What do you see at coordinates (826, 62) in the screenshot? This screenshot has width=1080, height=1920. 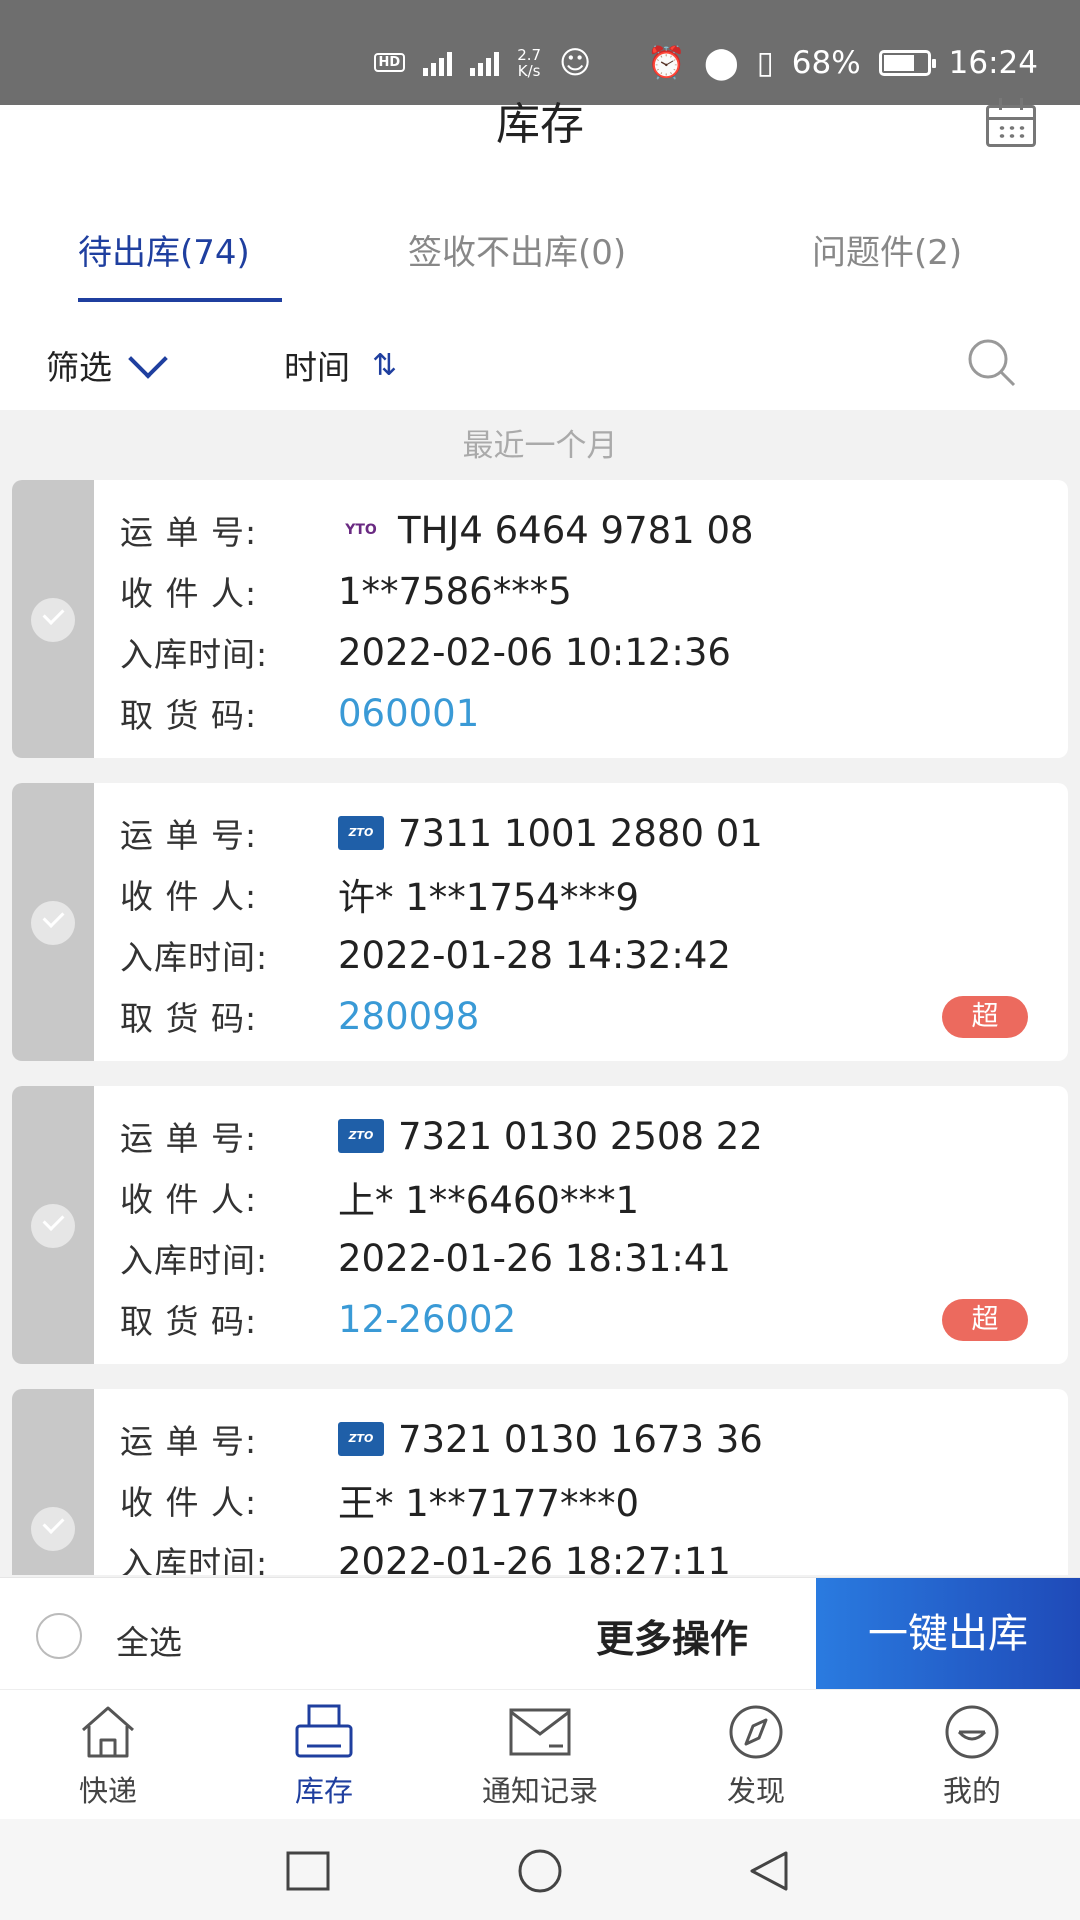 I see `battery-percent: 68%` at bounding box center [826, 62].